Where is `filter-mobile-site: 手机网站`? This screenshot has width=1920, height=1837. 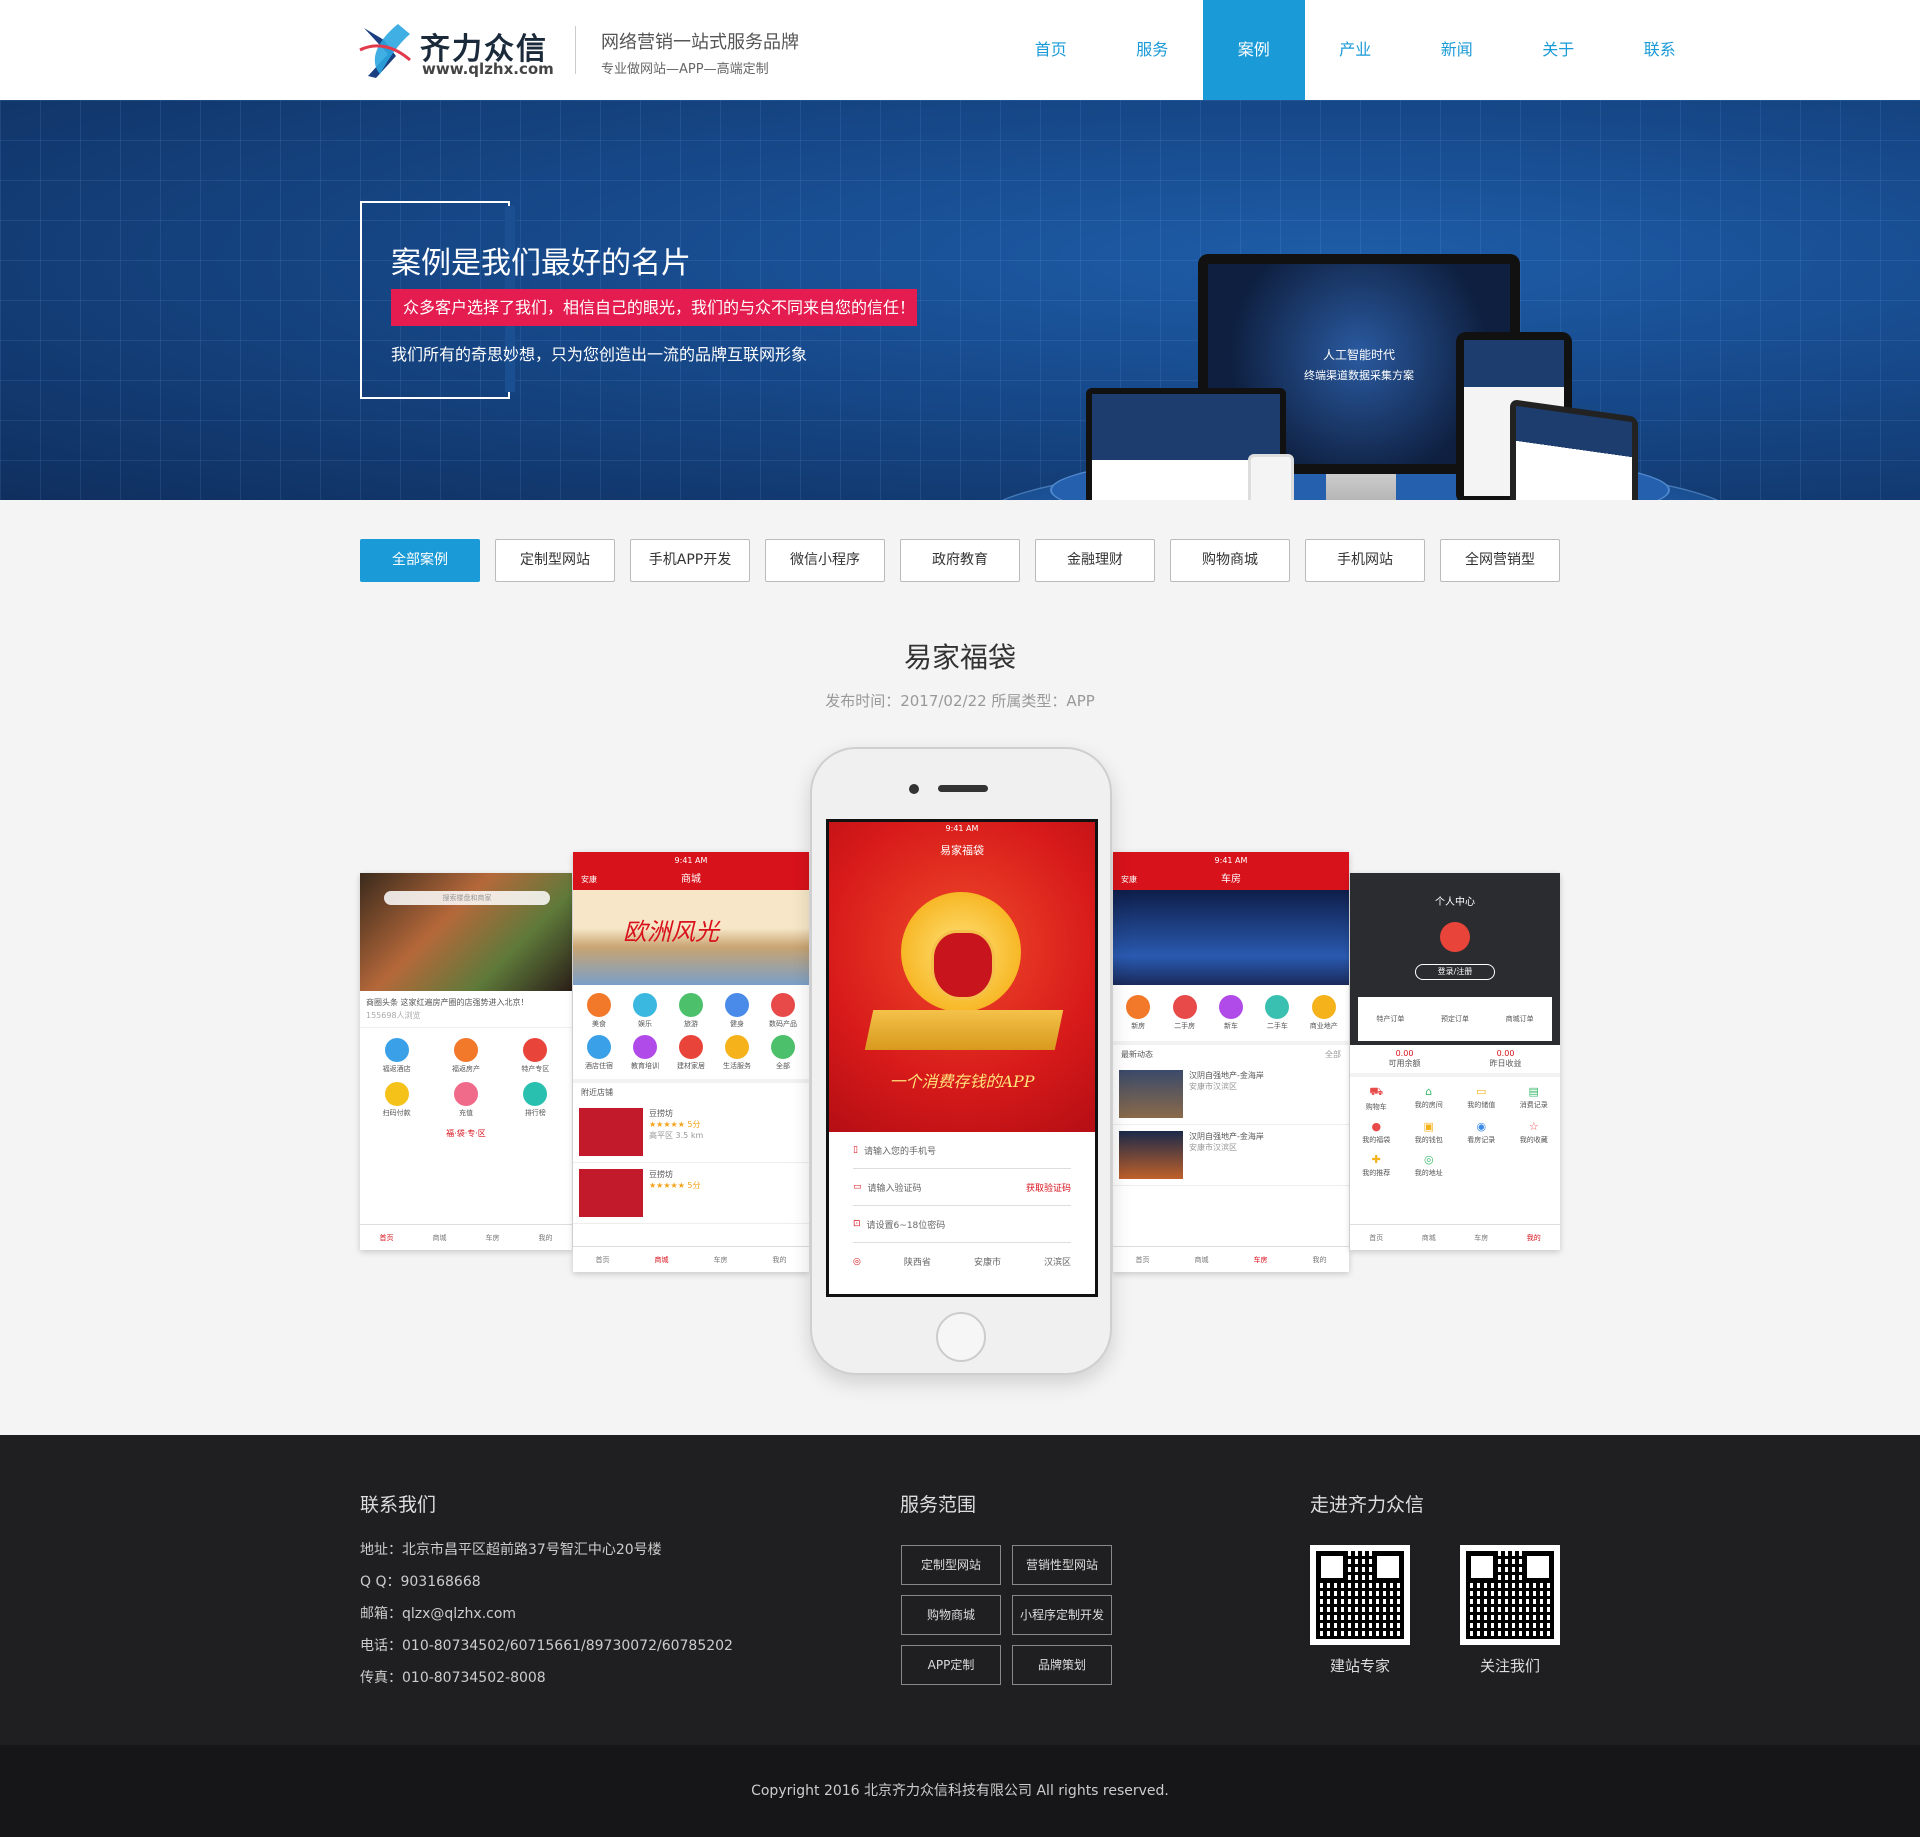 filter-mobile-site: 手机网站 is located at coordinates (1365, 560).